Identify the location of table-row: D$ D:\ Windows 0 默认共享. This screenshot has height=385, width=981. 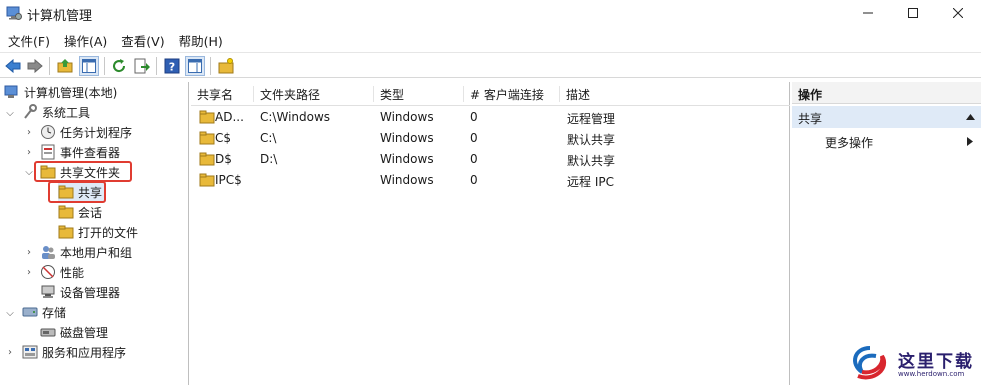
(490, 159).